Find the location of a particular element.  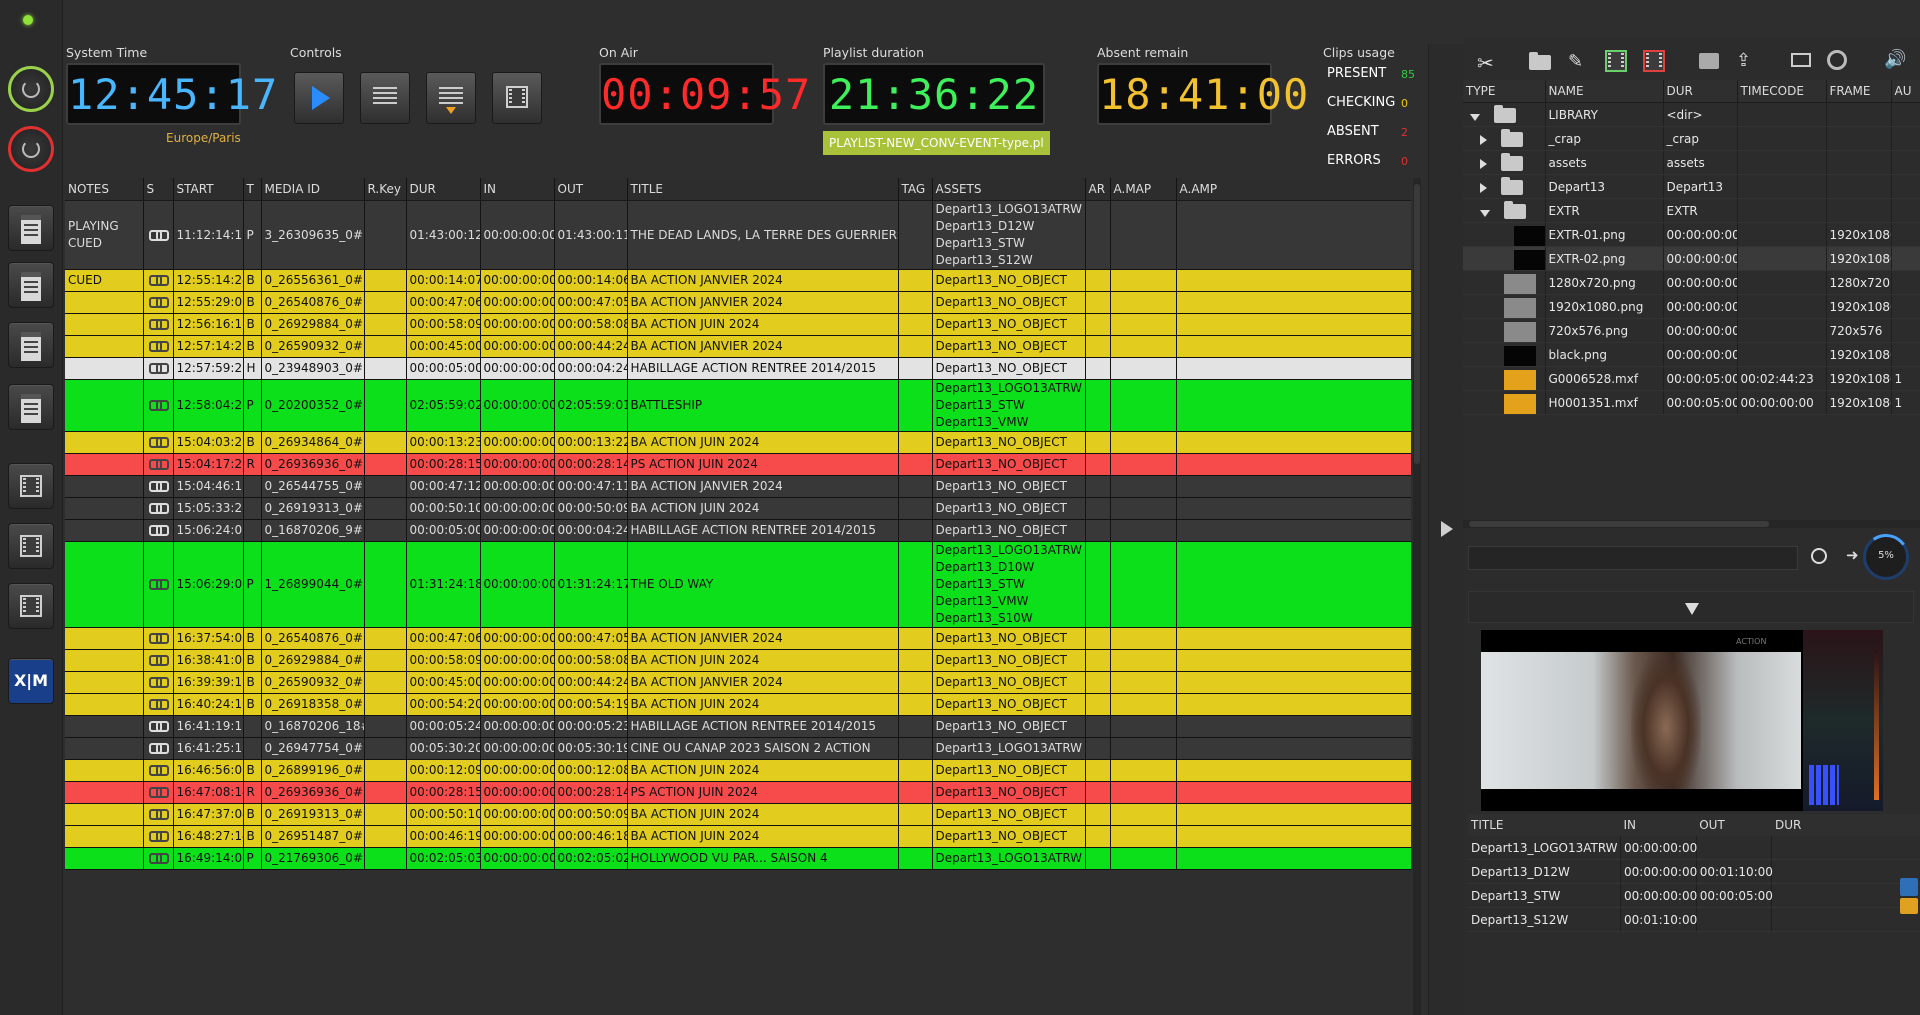

library-column-type: TYPE is located at coordinates (1504, 91).